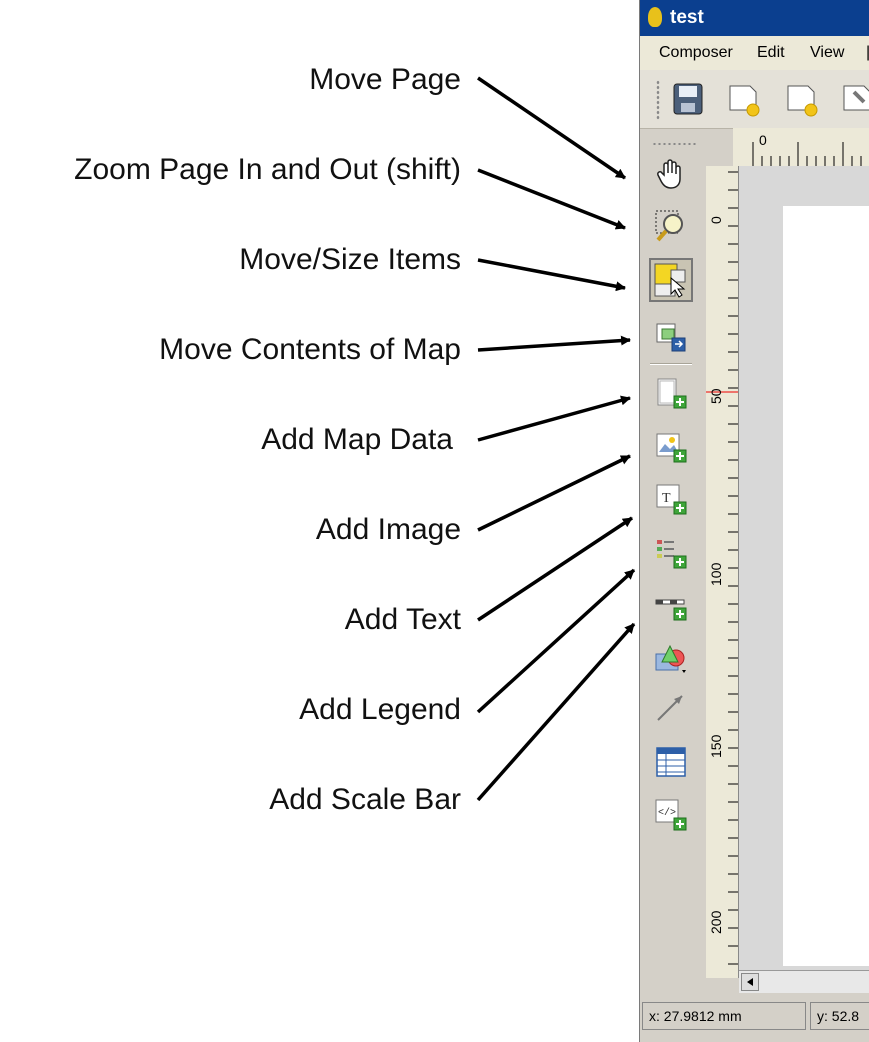  Describe the element at coordinates (551, 128) in the screenshot. I see `arrow-move-page` at that location.